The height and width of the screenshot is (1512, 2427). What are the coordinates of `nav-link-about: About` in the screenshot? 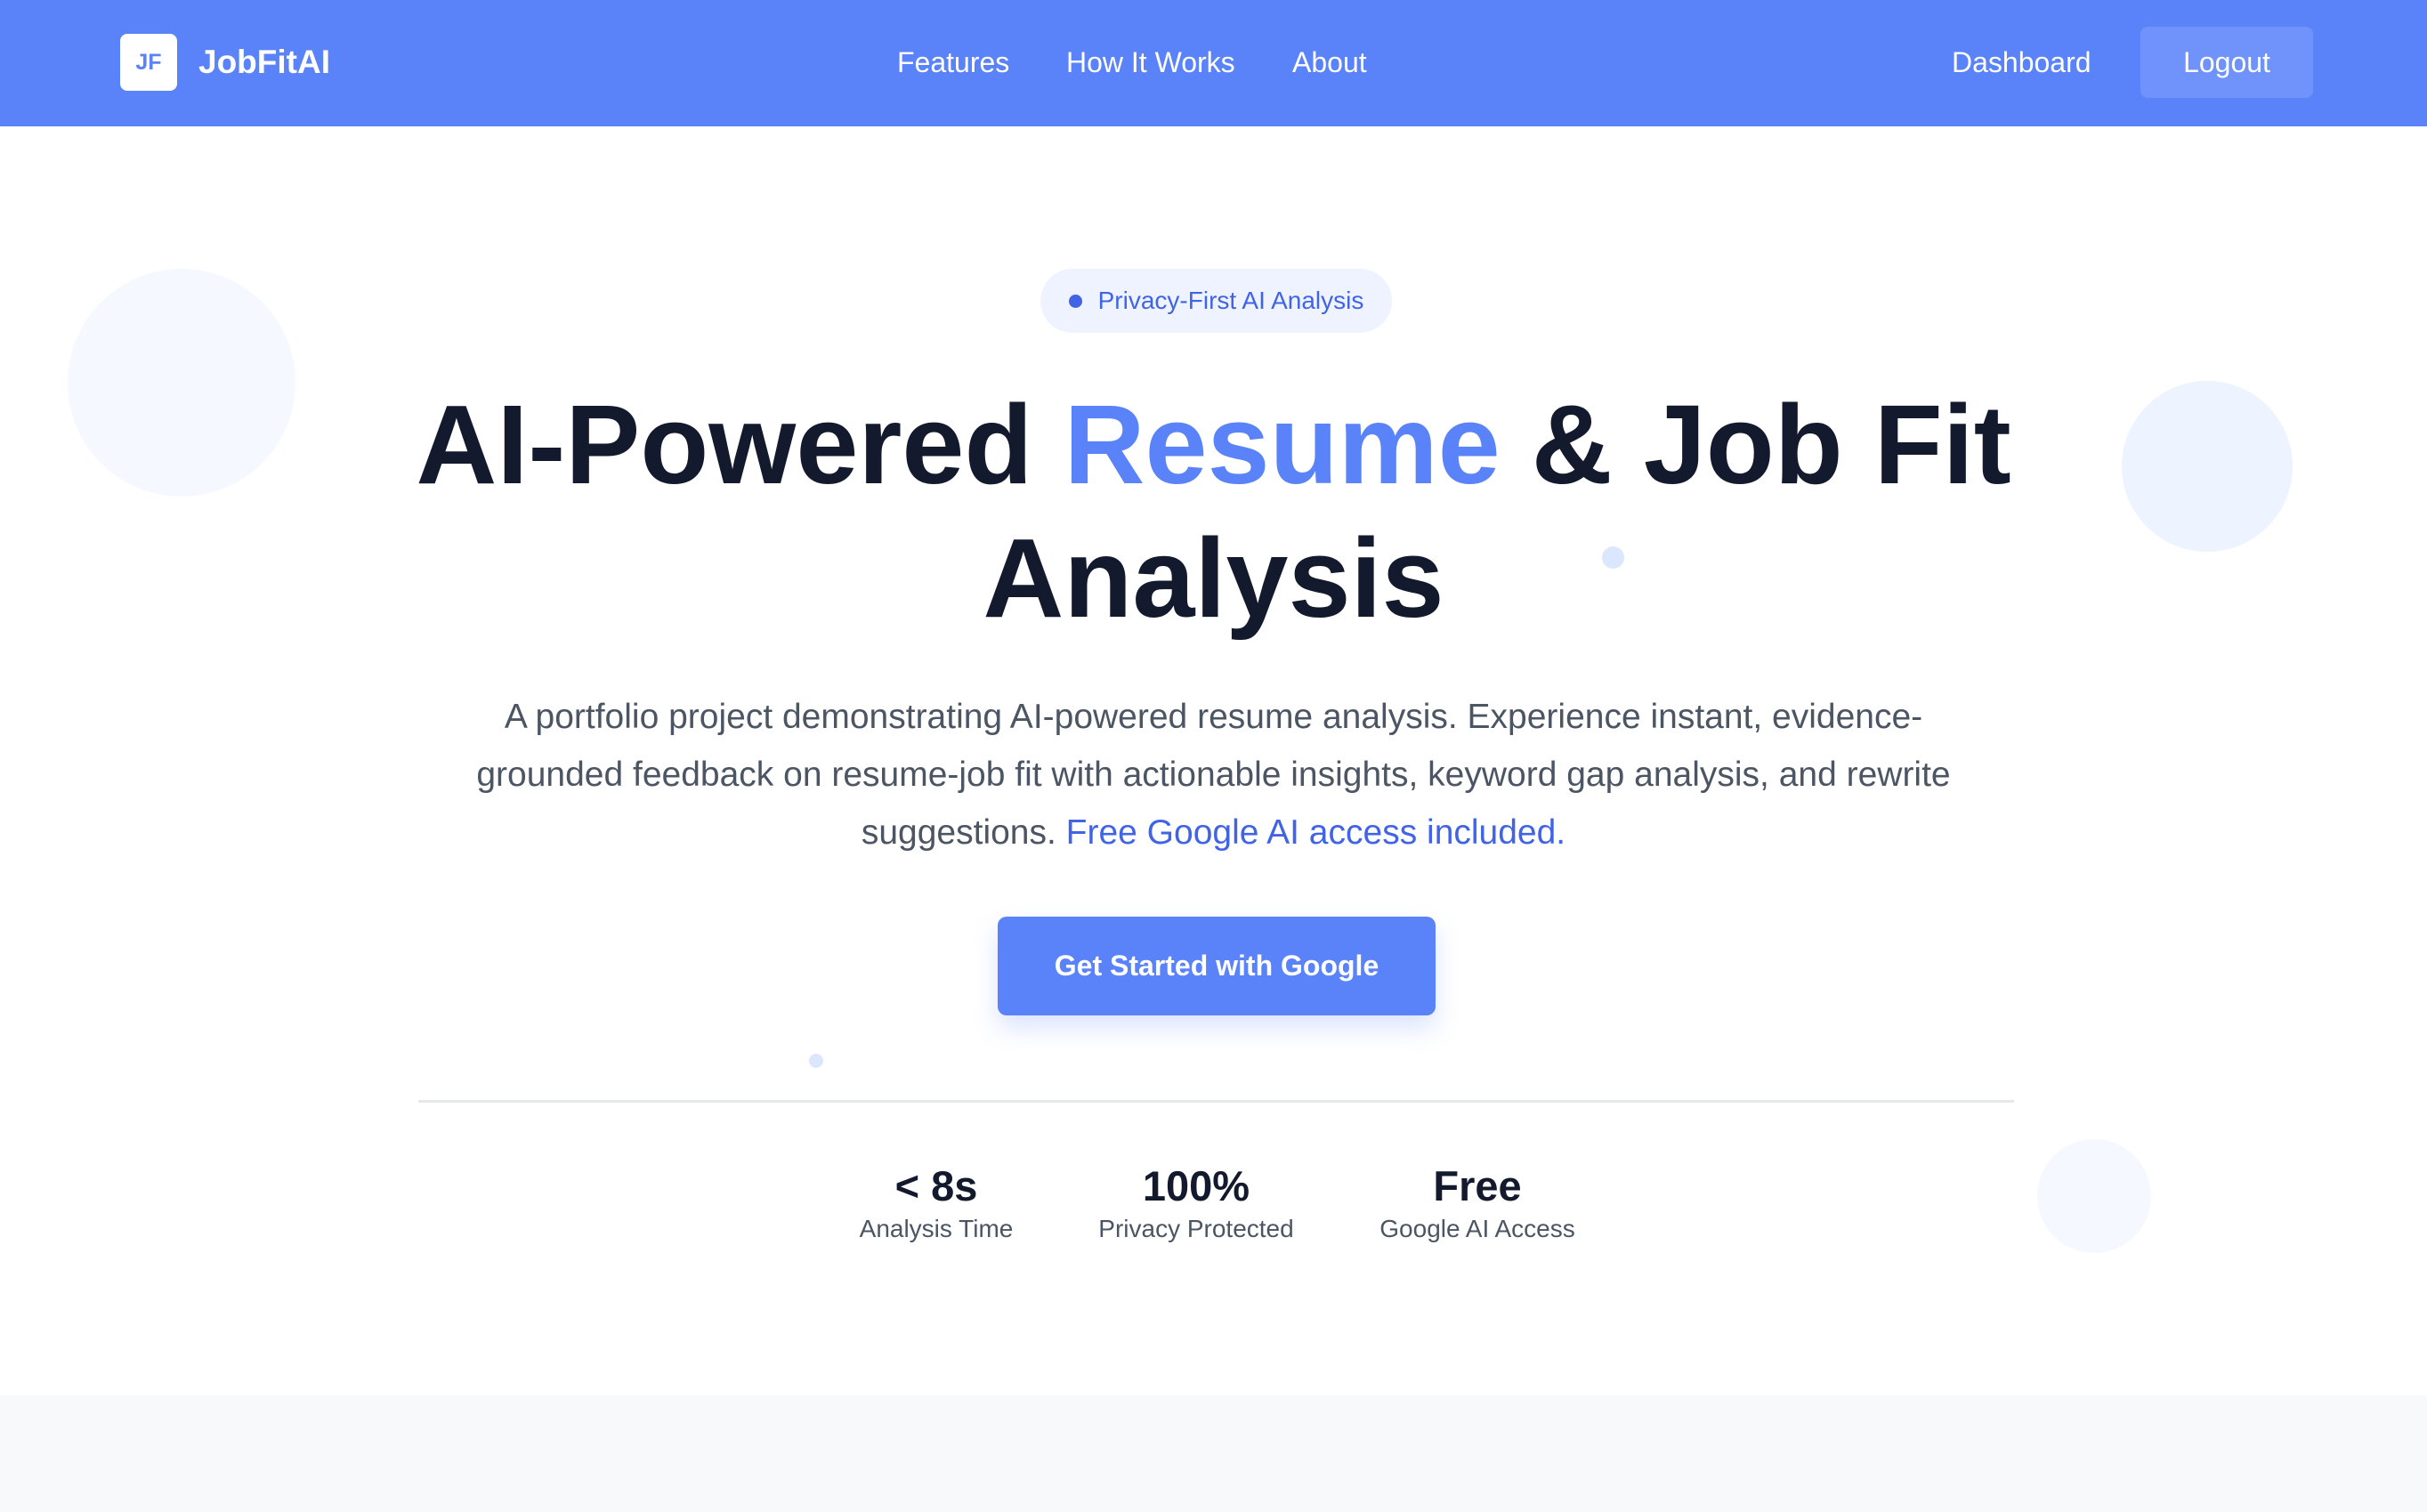 It's located at (1329, 62).